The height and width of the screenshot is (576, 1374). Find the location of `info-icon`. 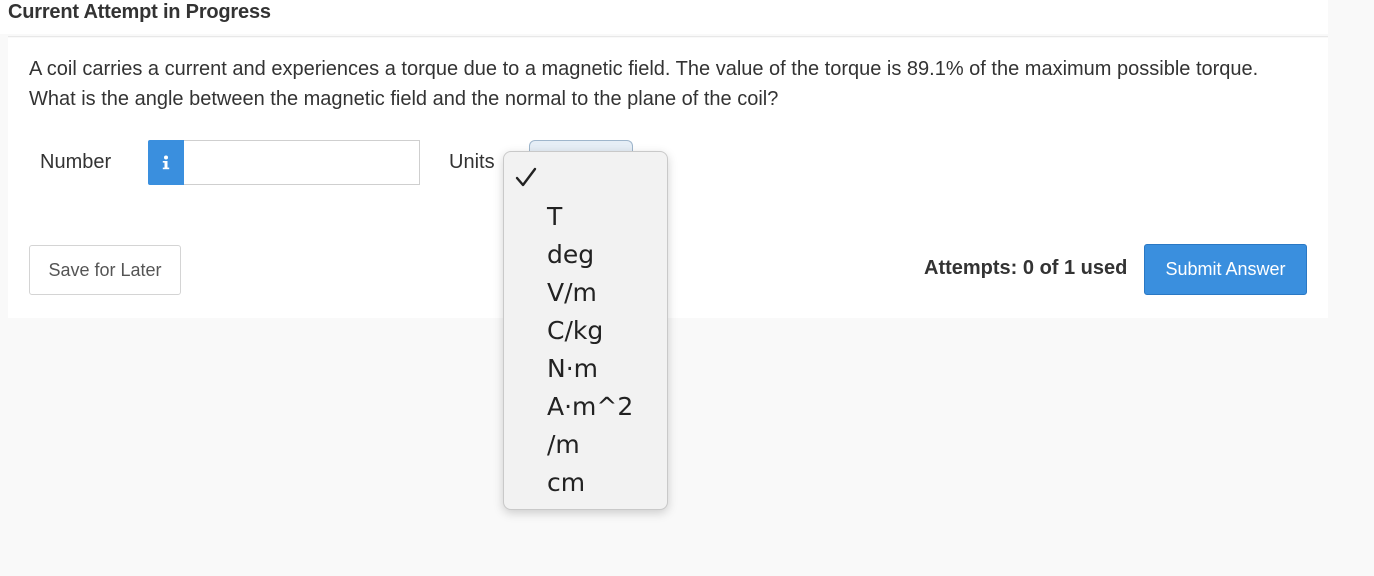

info-icon is located at coordinates (166, 162).